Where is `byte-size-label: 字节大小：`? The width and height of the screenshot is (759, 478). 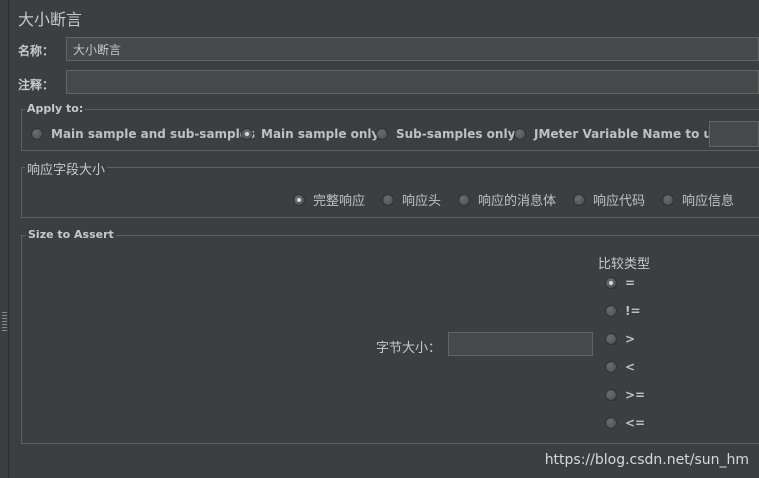 byte-size-label: 字节大小： is located at coordinates (409, 348).